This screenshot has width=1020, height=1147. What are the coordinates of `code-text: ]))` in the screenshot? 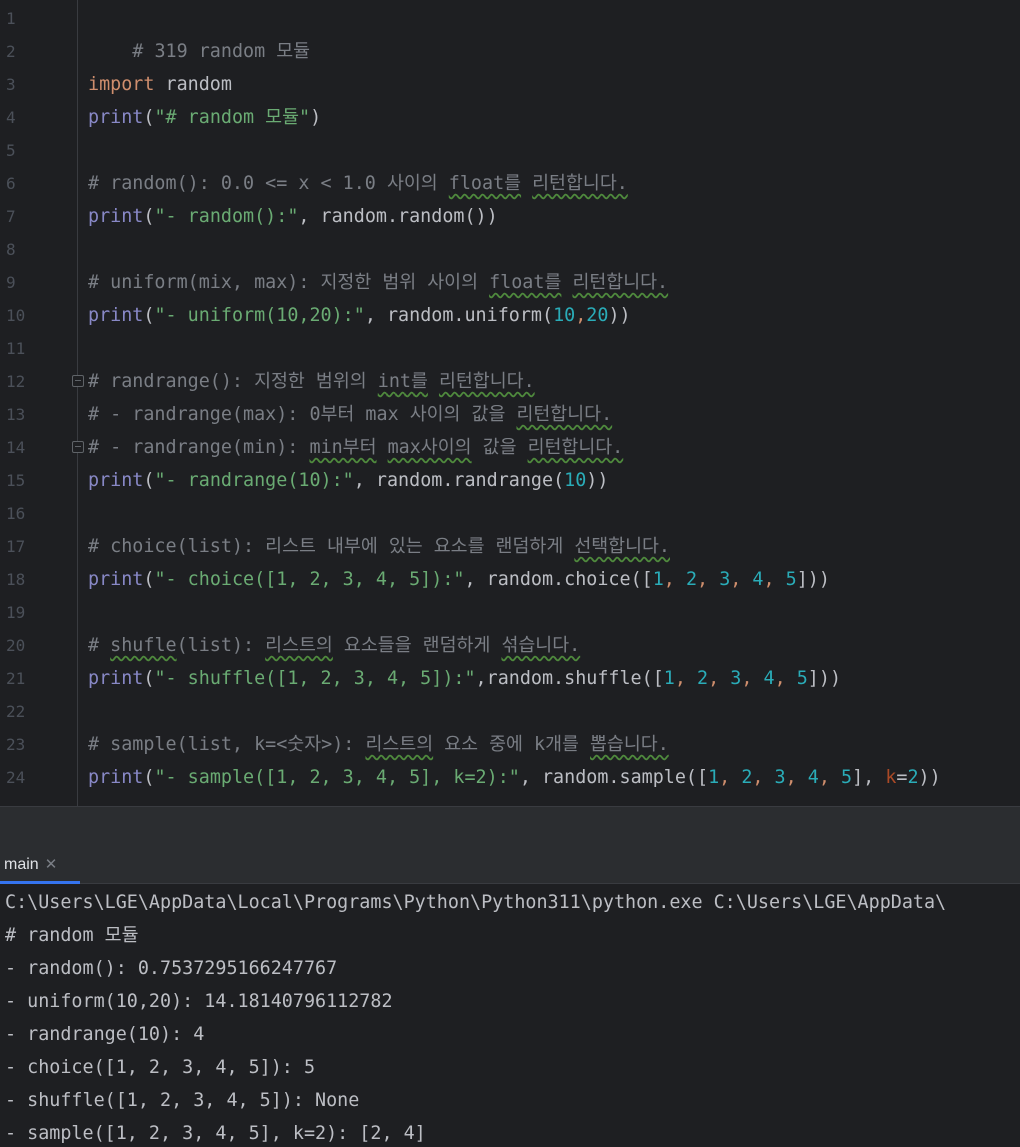 It's located at (813, 579).